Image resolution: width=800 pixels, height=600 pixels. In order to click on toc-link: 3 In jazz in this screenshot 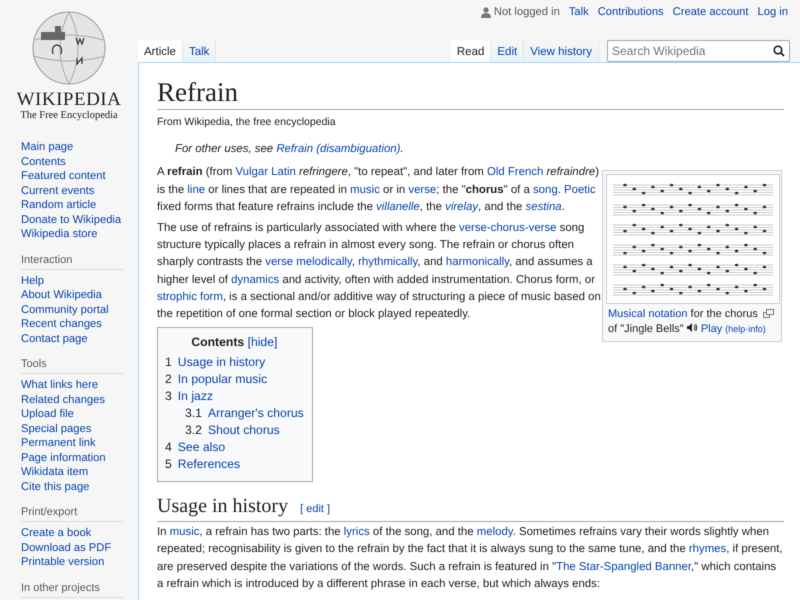, I will do `click(234, 397)`.